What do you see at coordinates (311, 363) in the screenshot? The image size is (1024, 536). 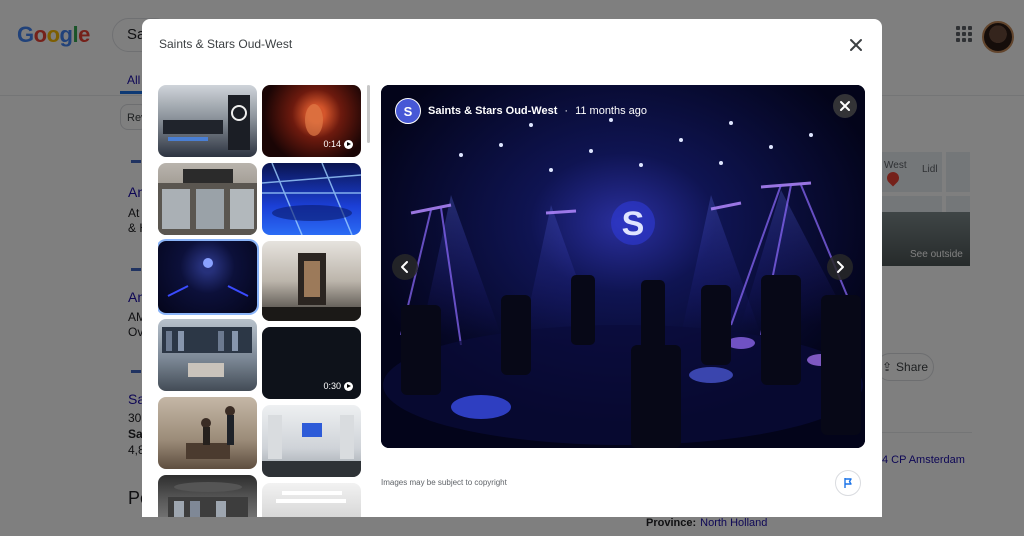 I see `thumbnail-dark-video: 0:30` at bounding box center [311, 363].